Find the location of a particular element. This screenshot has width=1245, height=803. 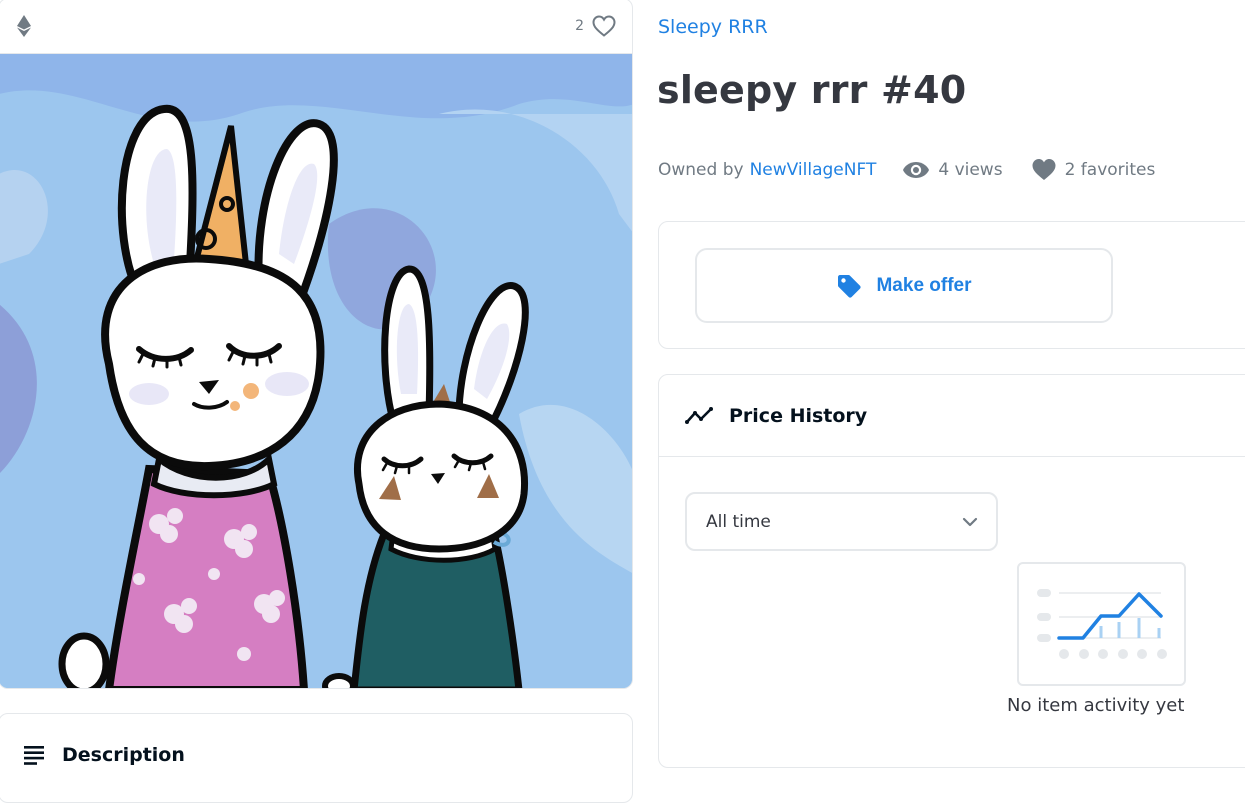

owned-by-label: Owned by is located at coordinates (701, 169).